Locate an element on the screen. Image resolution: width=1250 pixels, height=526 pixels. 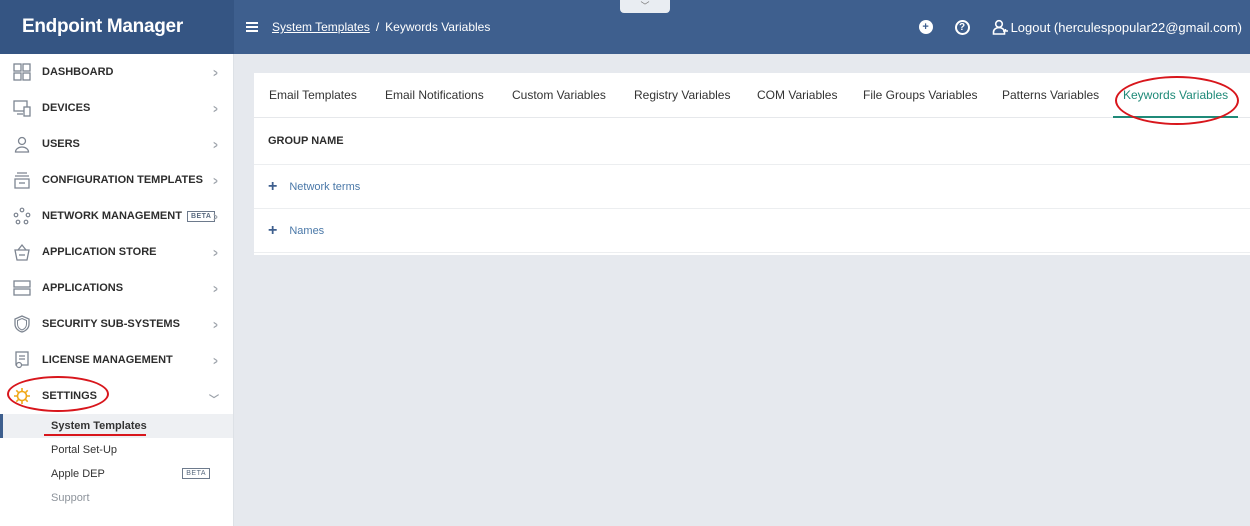
tab-file-groups-variables: File Groups Variables is located at coordinates (920, 95).